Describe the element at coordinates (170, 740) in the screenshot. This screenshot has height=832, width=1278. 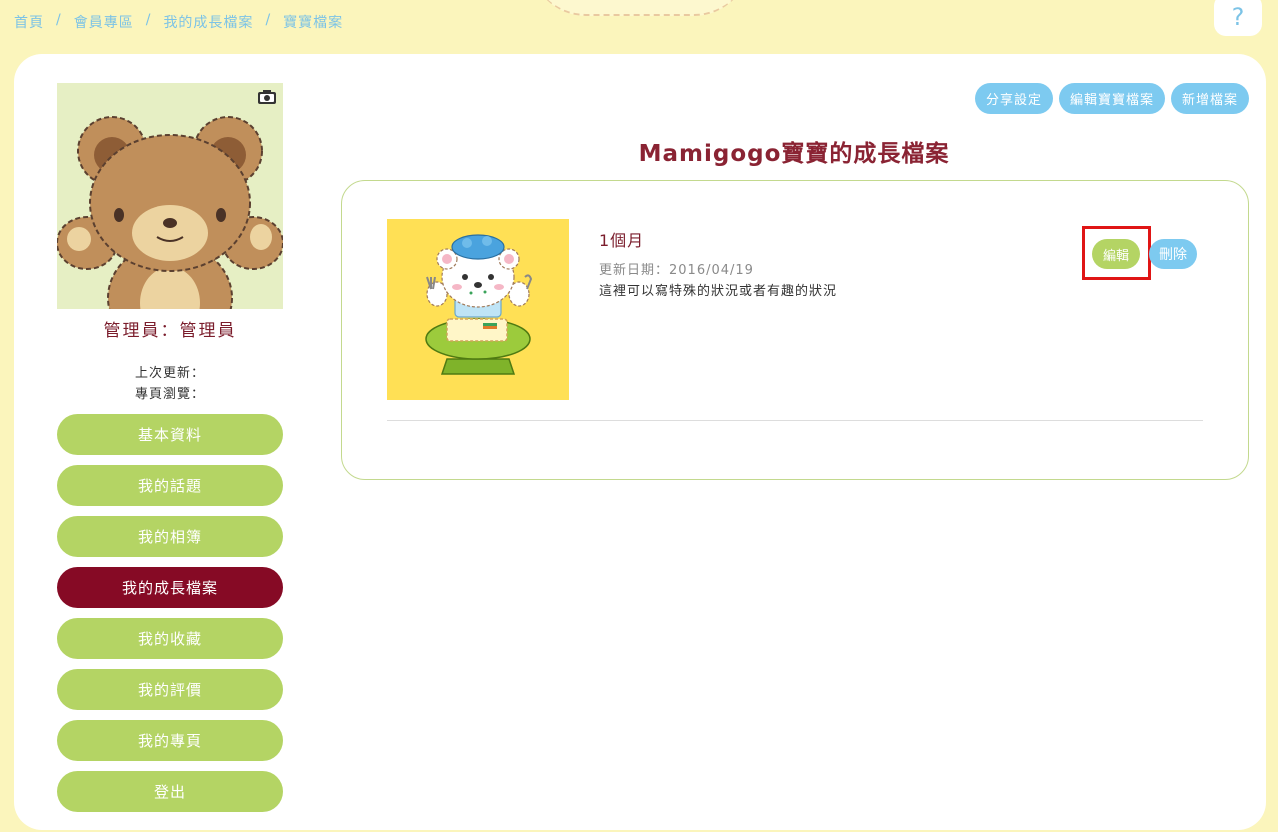
I see `sidebar-item-my-page: 我的專頁` at that location.